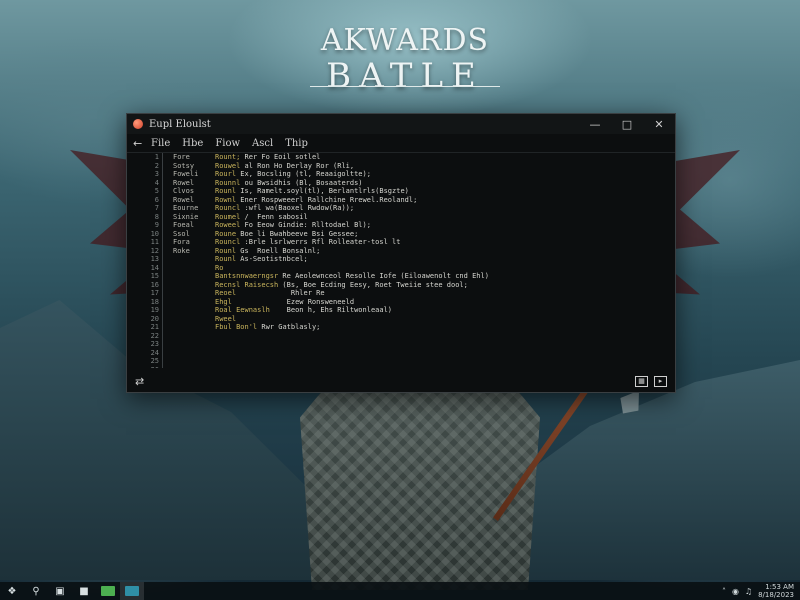 Image resolution: width=800 pixels, height=600 pixels. What do you see at coordinates (192, 143) in the screenshot?
I see `menu-edit: Hbe` at bounding box center [192, 143].